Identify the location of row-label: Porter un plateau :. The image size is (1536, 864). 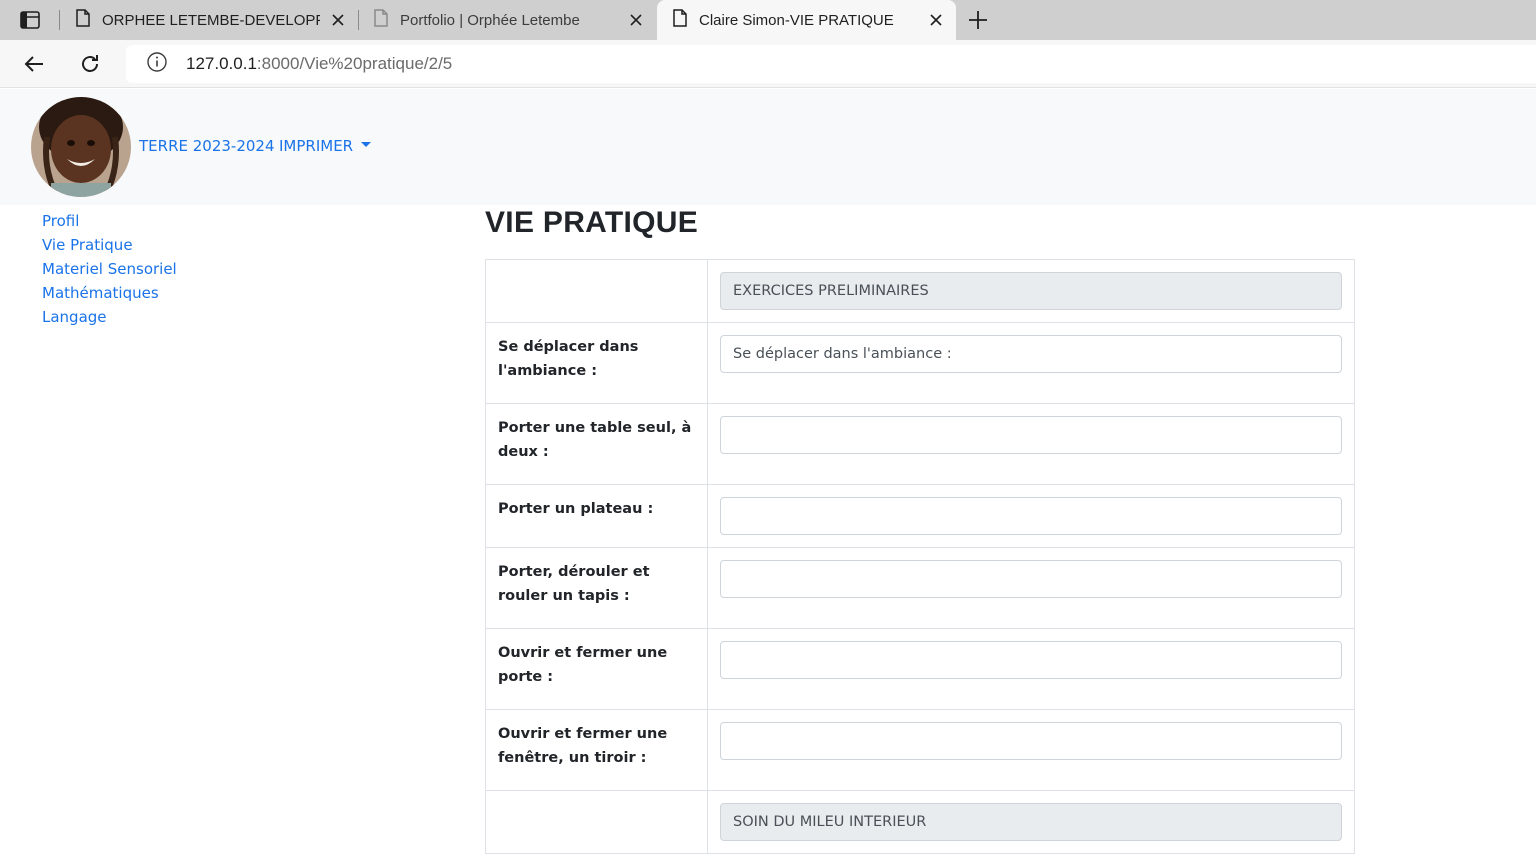
(596, 516).